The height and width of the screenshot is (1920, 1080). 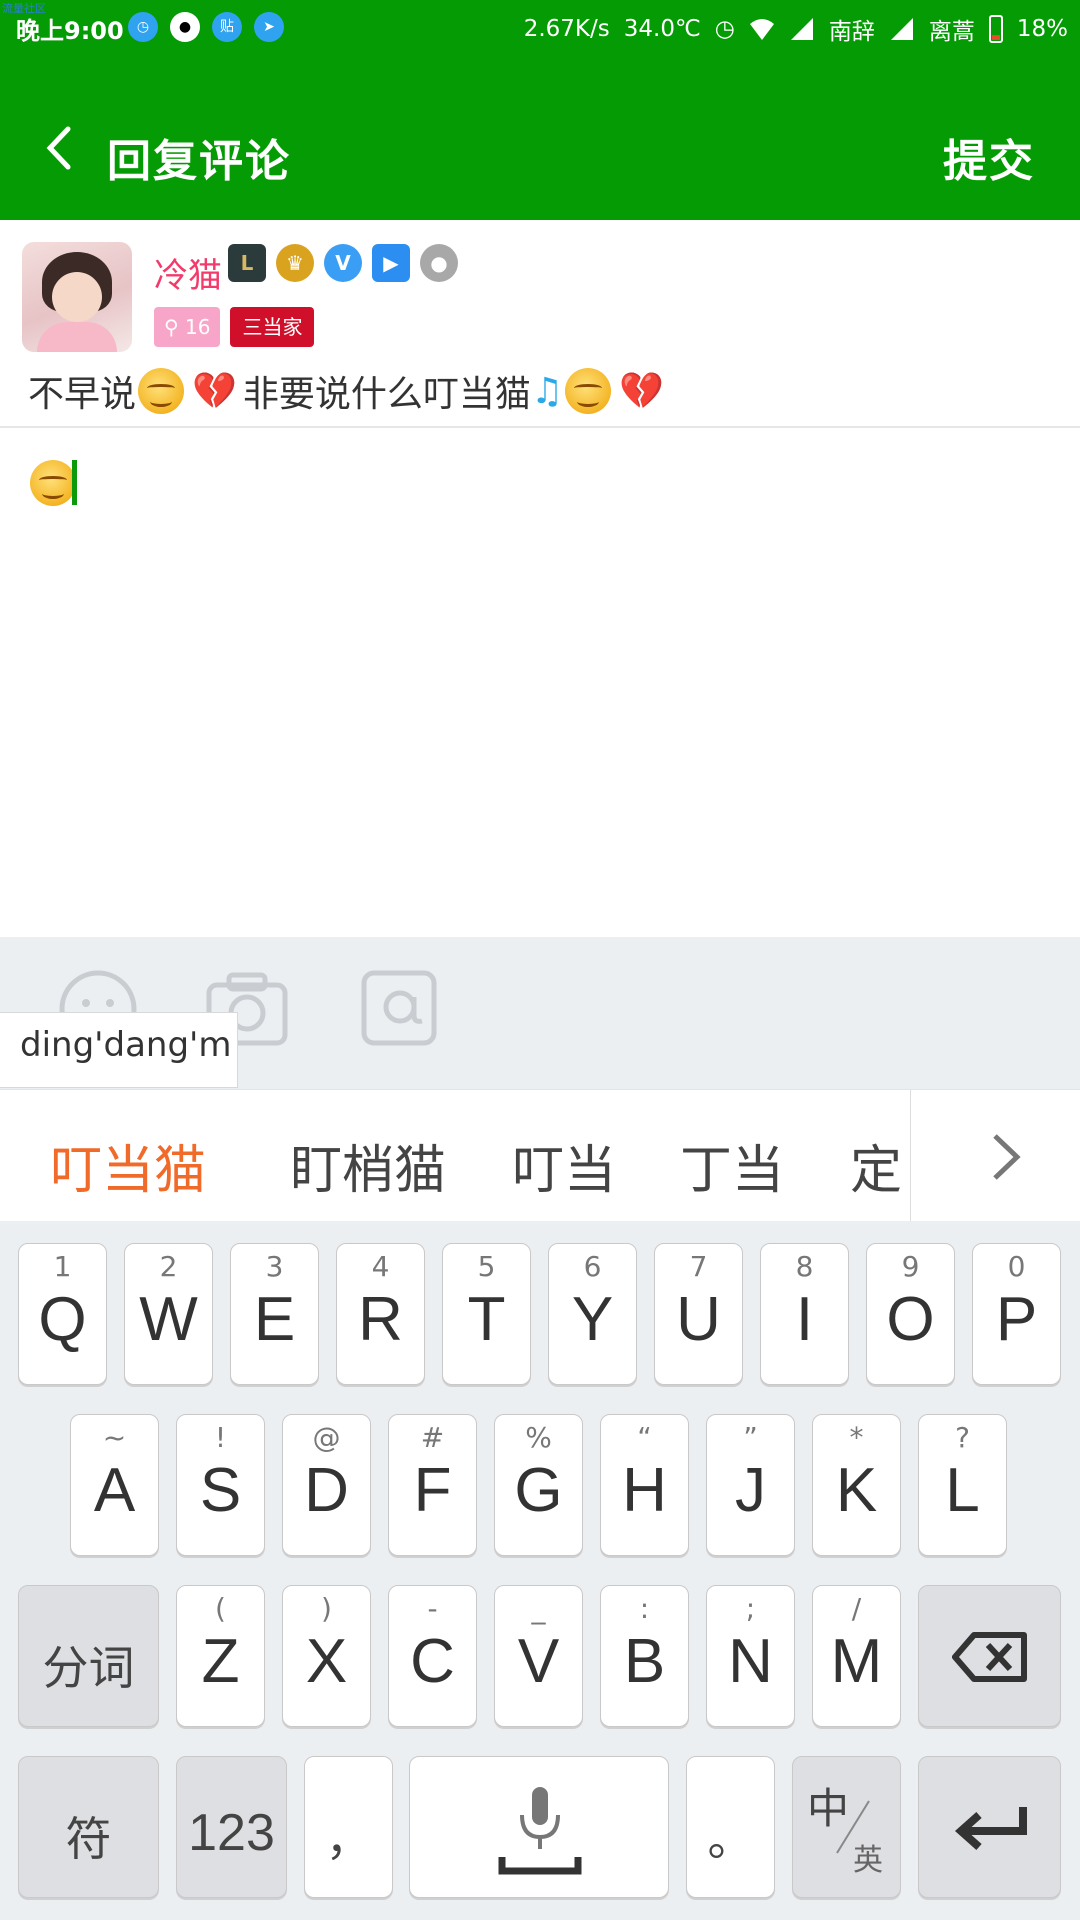 I want to click on language-switch-key: 中 英, so click(x=846, y=1827).